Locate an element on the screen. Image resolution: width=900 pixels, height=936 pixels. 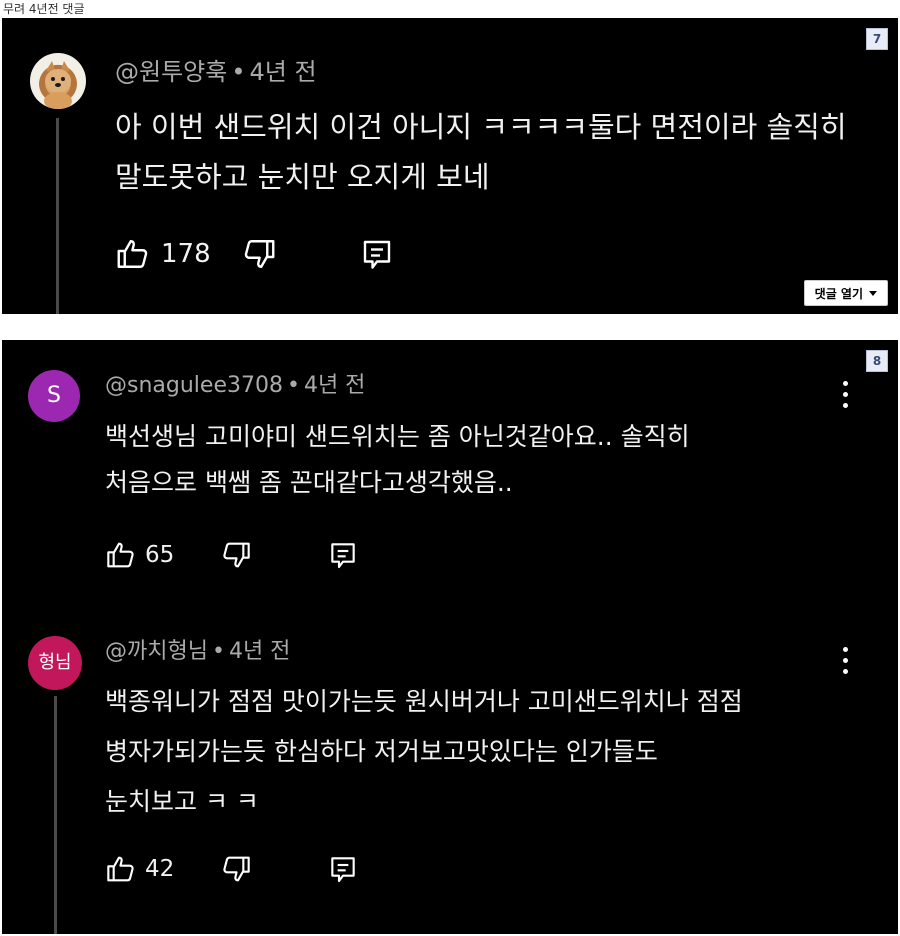
author-name: @원투양훅 is located at coordinates (171, 72).